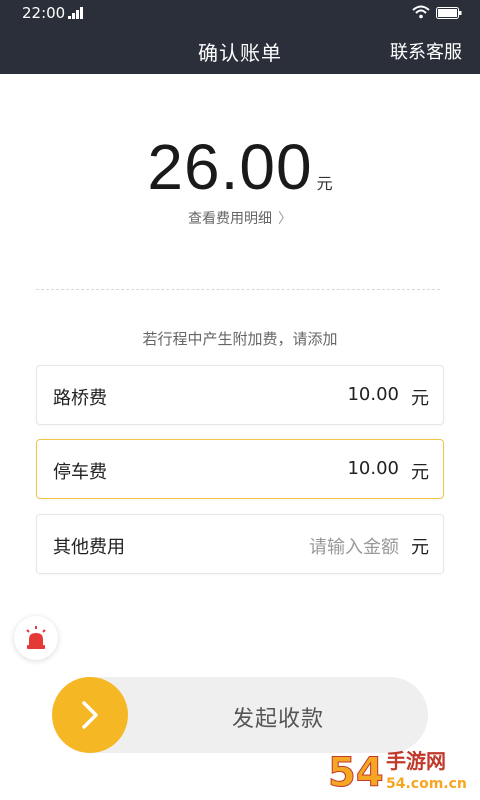 This screenshot has width=480, height=800. What do you see at coordinates (426, 51) in the screenshot?
I see `contact-service-button: 联系客服` at bounding box center [426, 51].